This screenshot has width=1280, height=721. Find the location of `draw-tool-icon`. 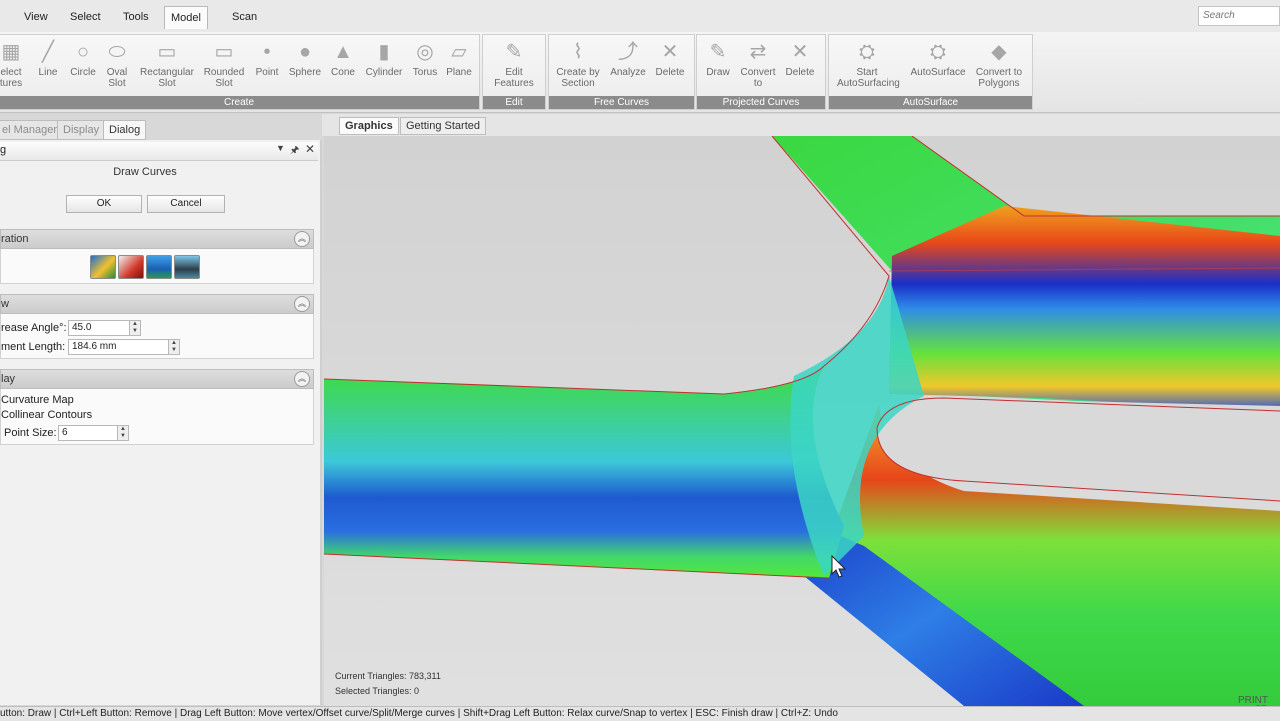

draw-tool-icon is located at coordinates (103, 267).